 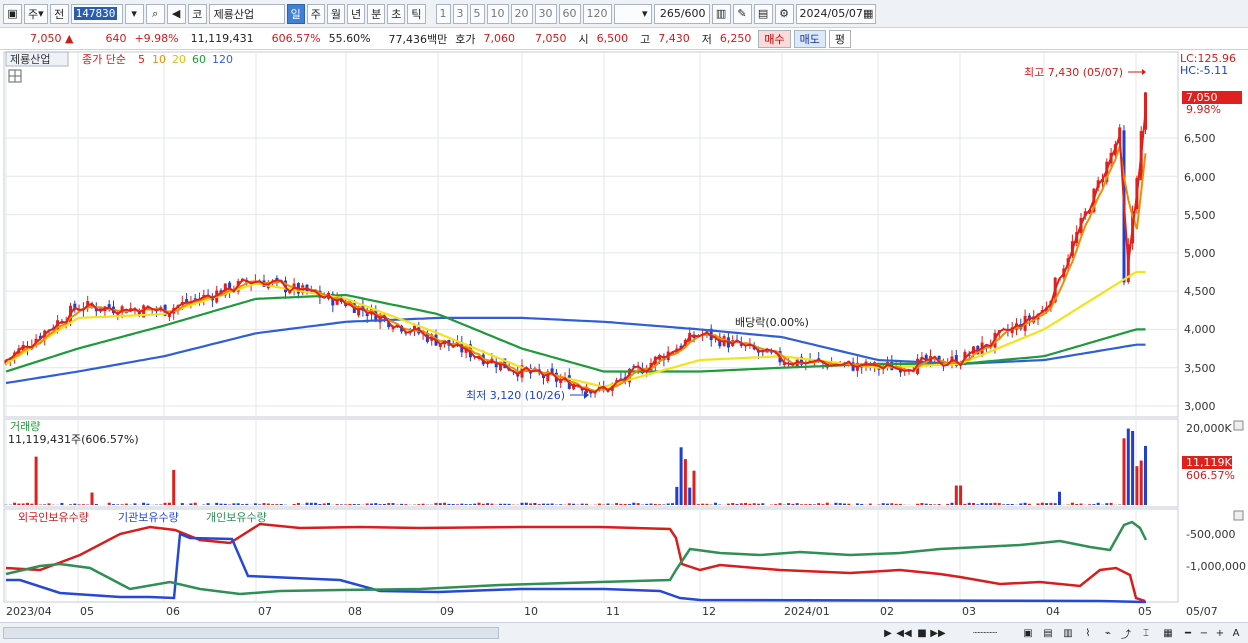 What do you see at coordinates (938, 633) in the screenshot?
I see `fast-forward-icon: ▶▶` at bounding box center [938, 633].